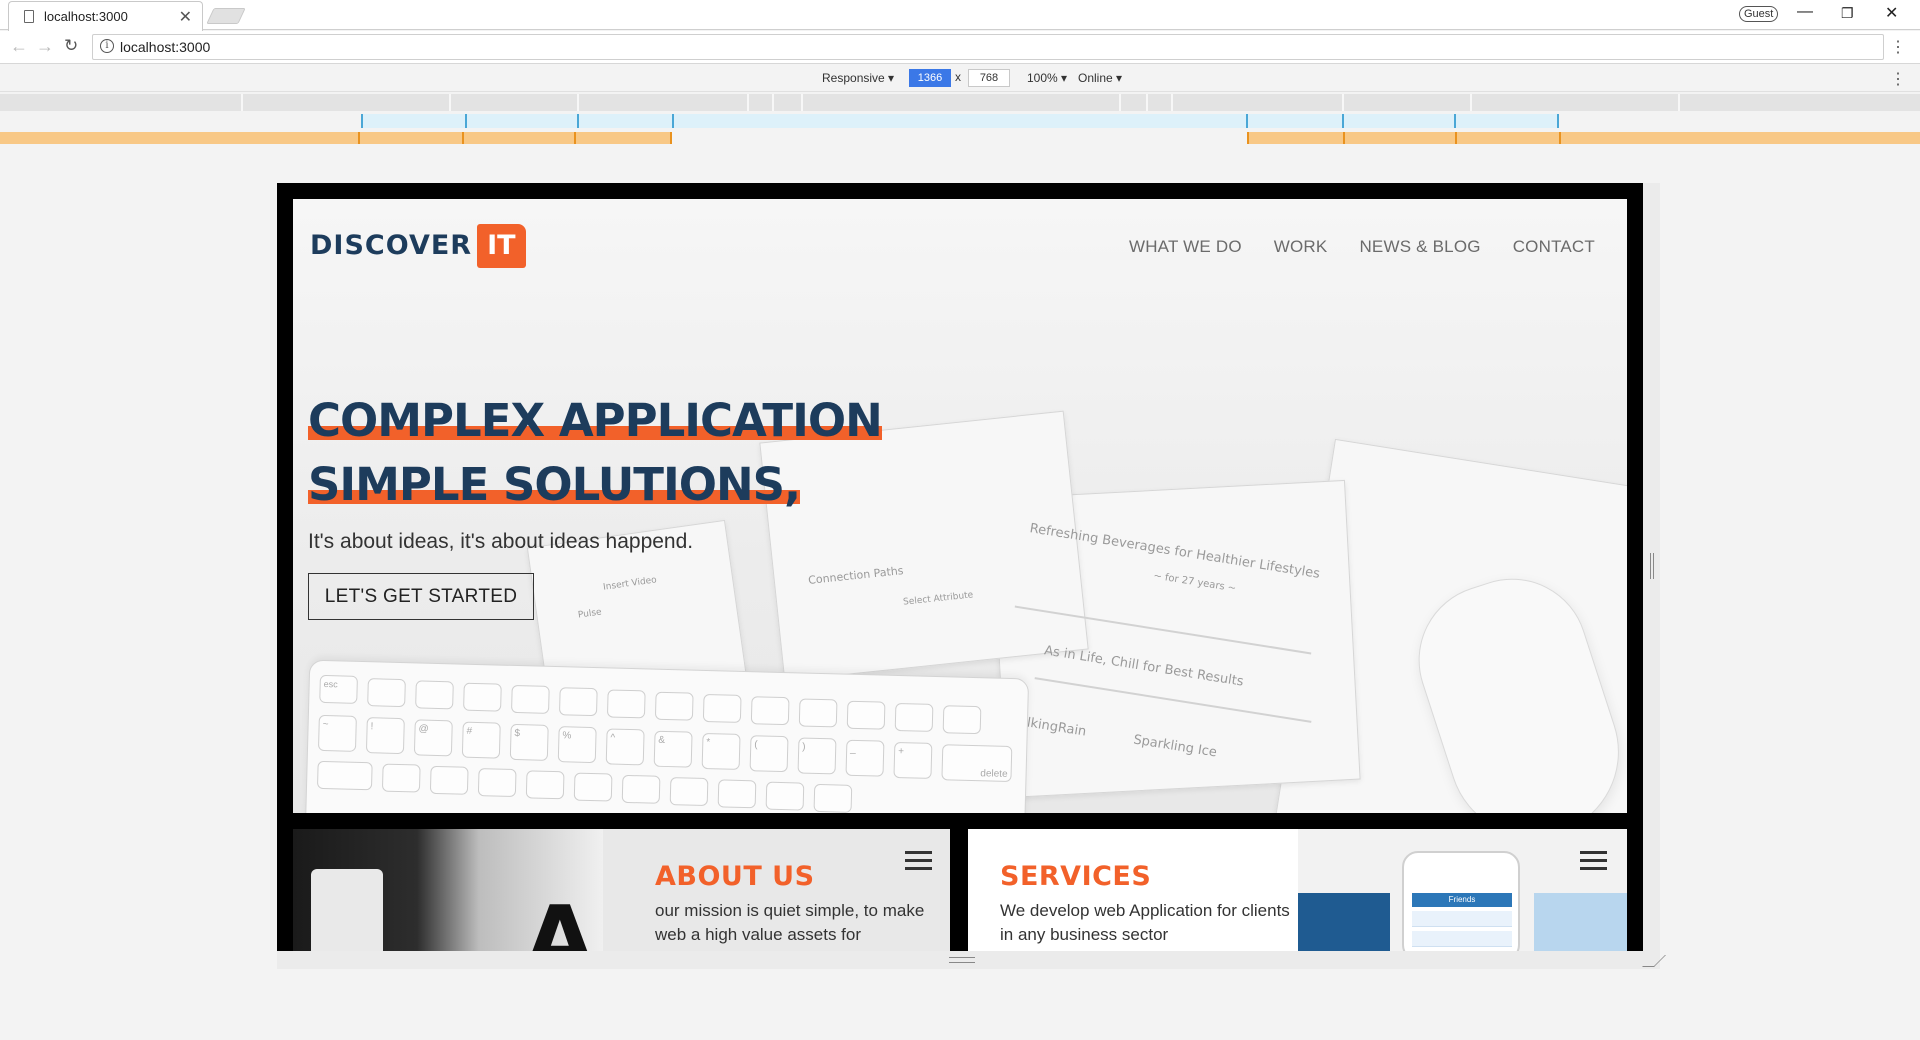 This screenshot has height=1040, width=1920. What do you see at coordinates (385, 736) in the screenshot?
I see `keyboard-key: !` at bounding box center [385, 736].